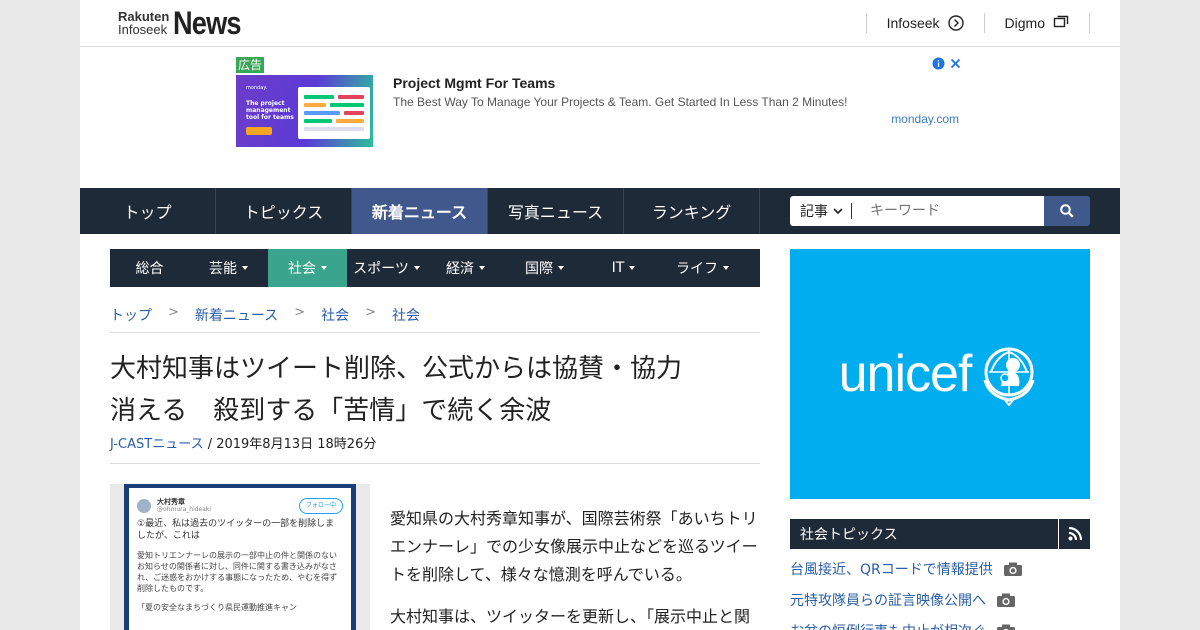 Image resolution: width=1200 pixels, height=630 pixels. Describe the element at coordinates (955, 23) in the screenshot. I see `arrow-circle-icon` at that location.